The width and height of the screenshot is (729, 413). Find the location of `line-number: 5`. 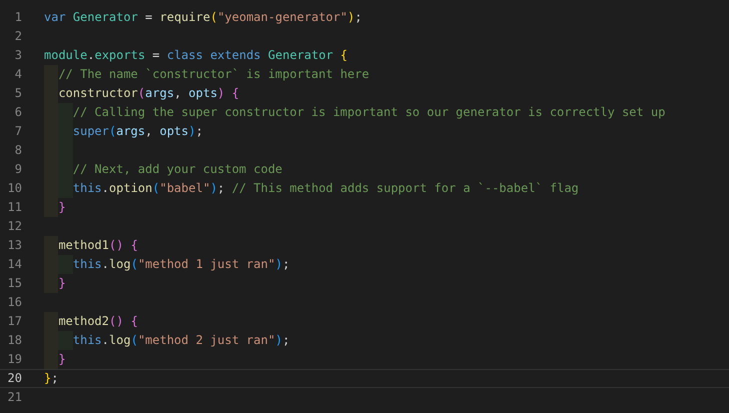

line-number: 5 is located at coordinates (18, 93).